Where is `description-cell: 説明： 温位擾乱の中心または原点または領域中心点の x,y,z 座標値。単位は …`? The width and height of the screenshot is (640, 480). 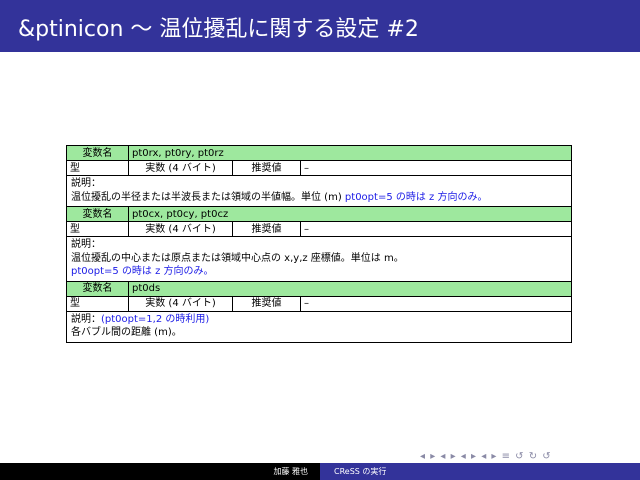 description-cell: 説明： 温位擾乱の中心または原点または領域中心点の x,y,z 座標値。単位は … is located at coordinates (319, 259).